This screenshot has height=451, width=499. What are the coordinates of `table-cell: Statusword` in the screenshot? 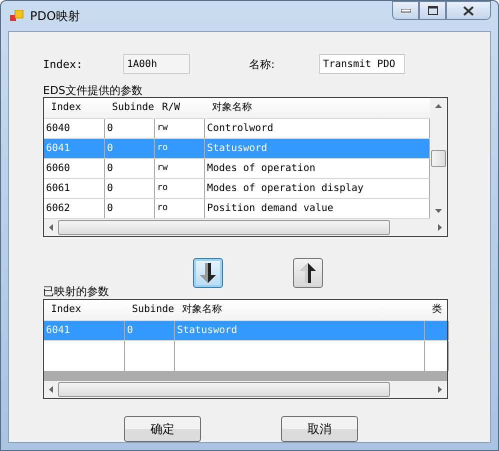 It's located at (300, 330).